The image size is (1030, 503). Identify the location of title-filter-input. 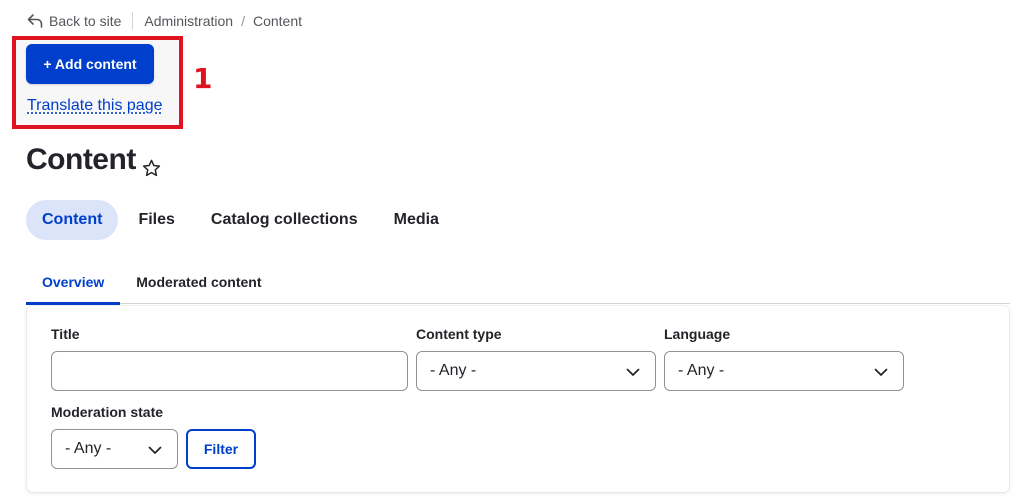
(229, 371).